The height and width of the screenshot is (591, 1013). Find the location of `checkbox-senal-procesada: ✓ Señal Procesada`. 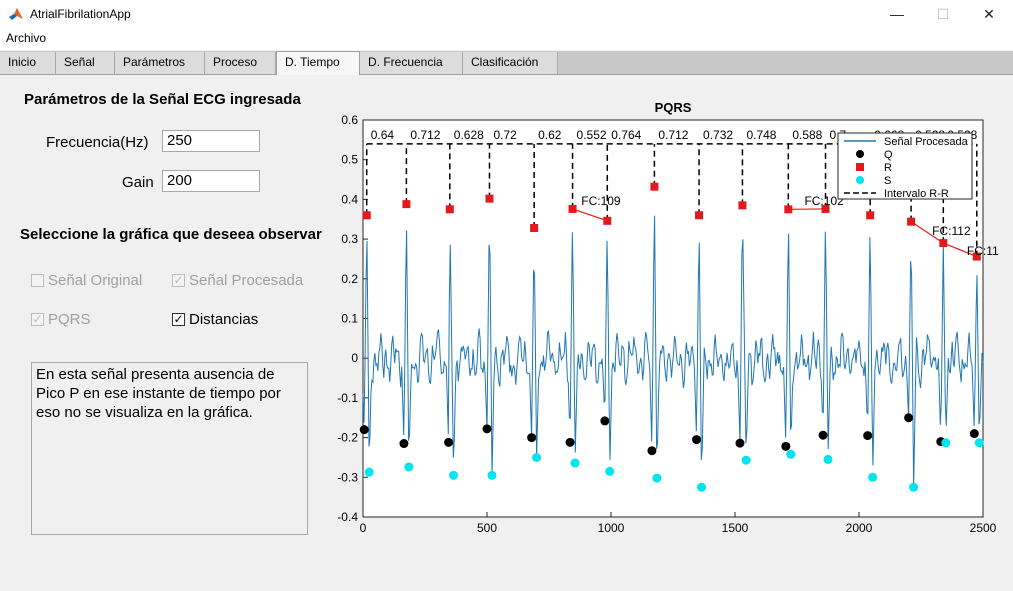

checkbox-senal-procesada: ✓ Señal Procesada is located at coordinates (237, 280).